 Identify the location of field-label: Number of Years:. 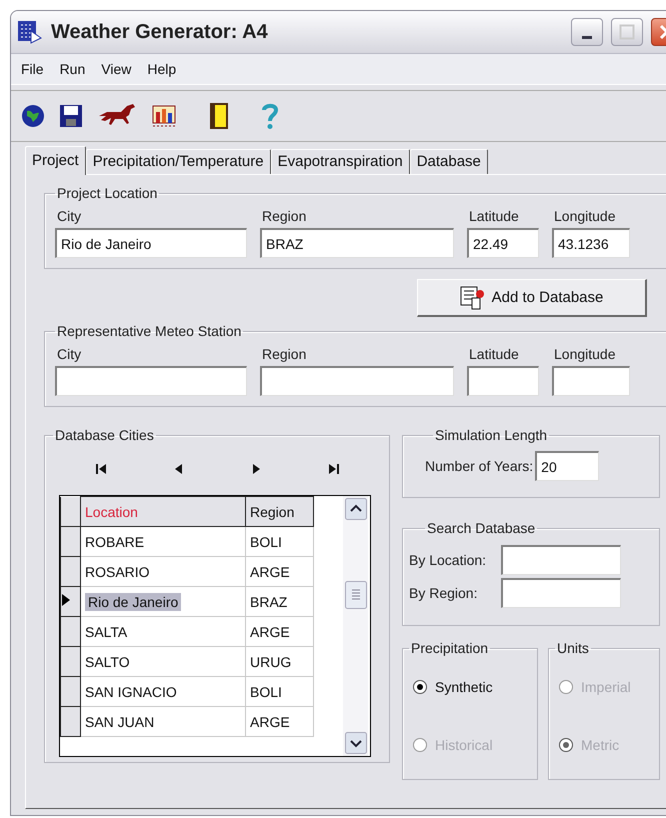
(479, 466).